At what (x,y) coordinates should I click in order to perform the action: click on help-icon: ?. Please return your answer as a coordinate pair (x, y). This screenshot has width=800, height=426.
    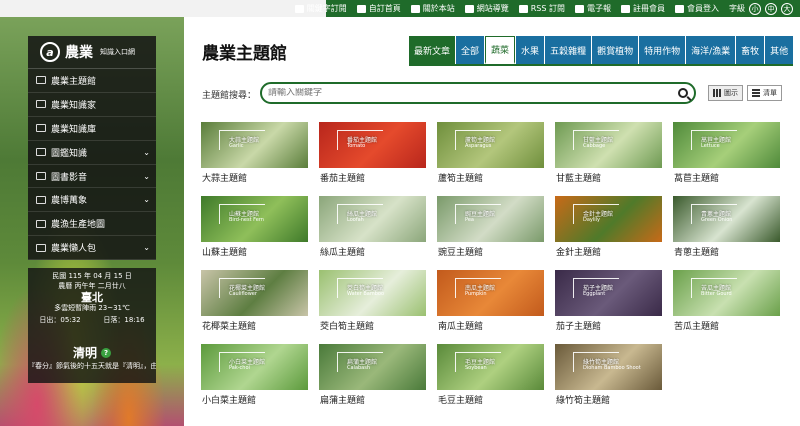
    Looking at the image, I should click on (106, 352).